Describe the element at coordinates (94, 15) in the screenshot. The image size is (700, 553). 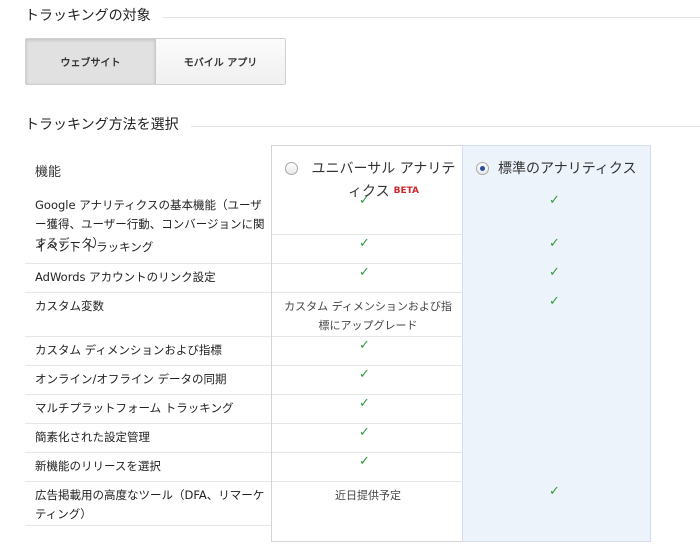
I see `section-title-tracking-target: トラッキングの対象` at that location.